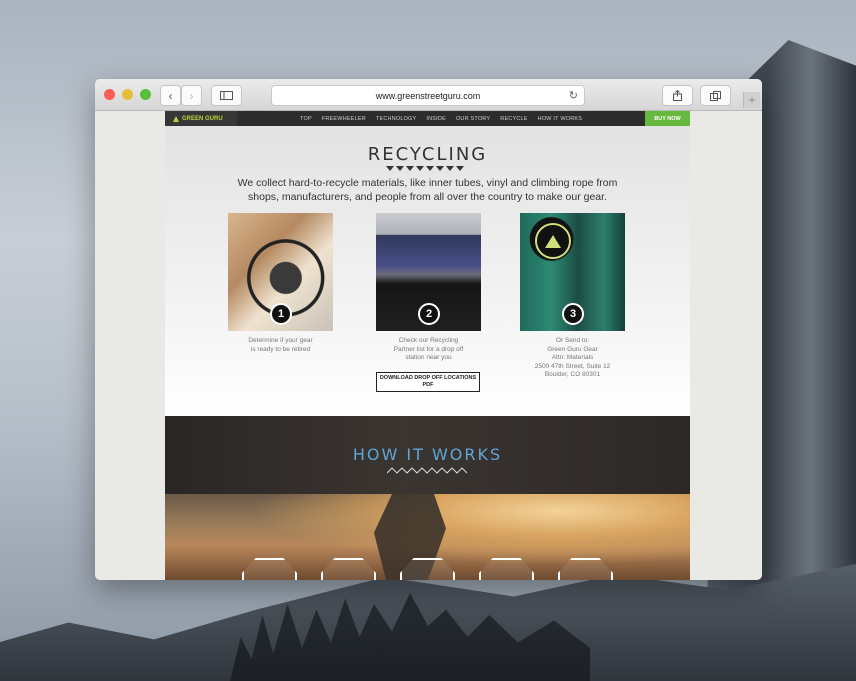 This screenshot has height=681, width=856. I want to click on step-text-line: is ready to be retired, so click(280, 349).